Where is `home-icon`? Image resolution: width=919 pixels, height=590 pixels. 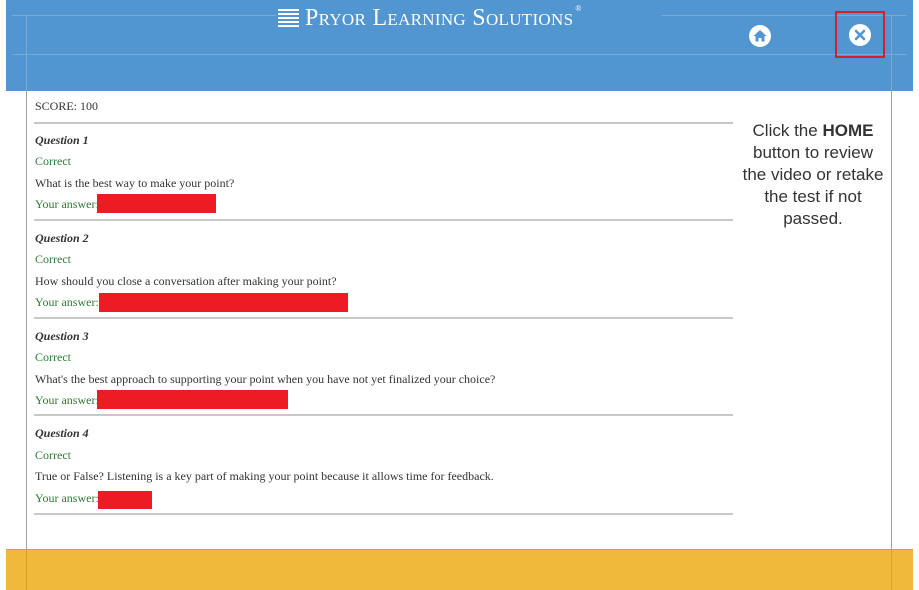
home-icon is located at coordinates (760, 36).